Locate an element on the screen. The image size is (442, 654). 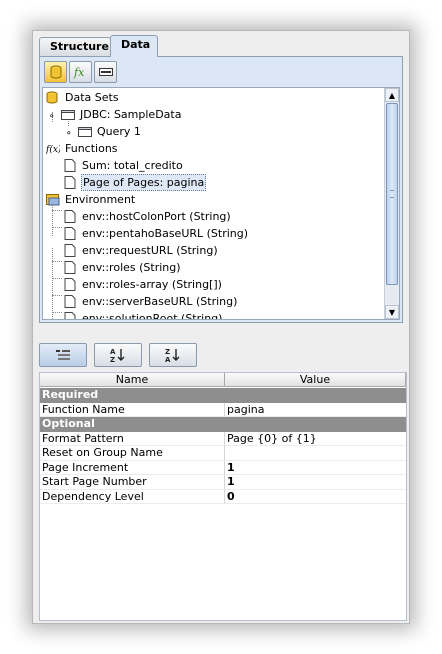
property-row-dependency-level: Dependency Level 0 is located at coordinates (223, 496).